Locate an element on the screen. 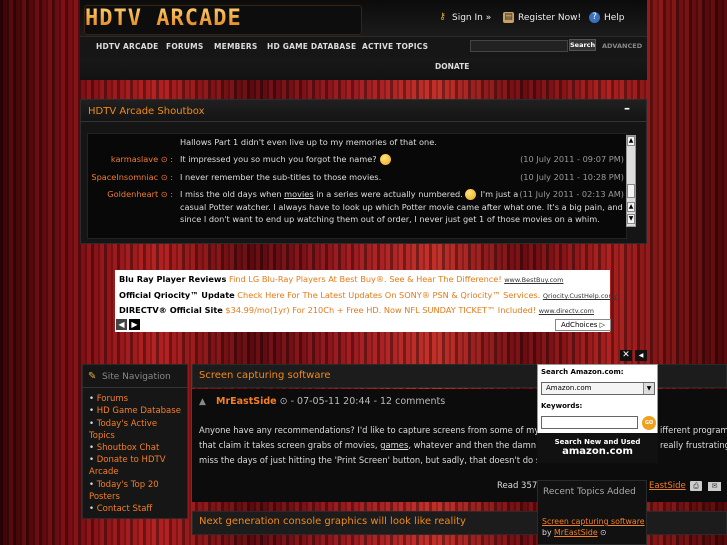 The width and height of the screenshot is (727, 545). register-label: Register Now! is located at coordinates (550, 17).